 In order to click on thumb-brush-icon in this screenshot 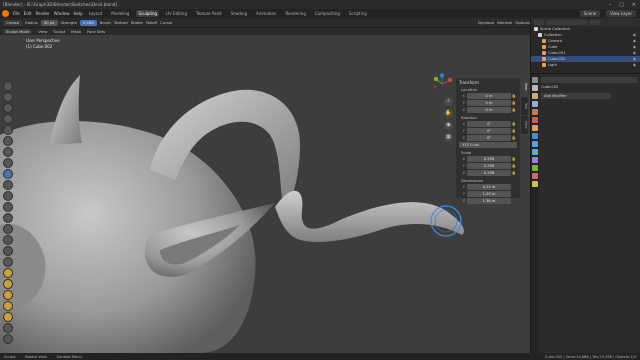, I will do `click(8, 284)`.